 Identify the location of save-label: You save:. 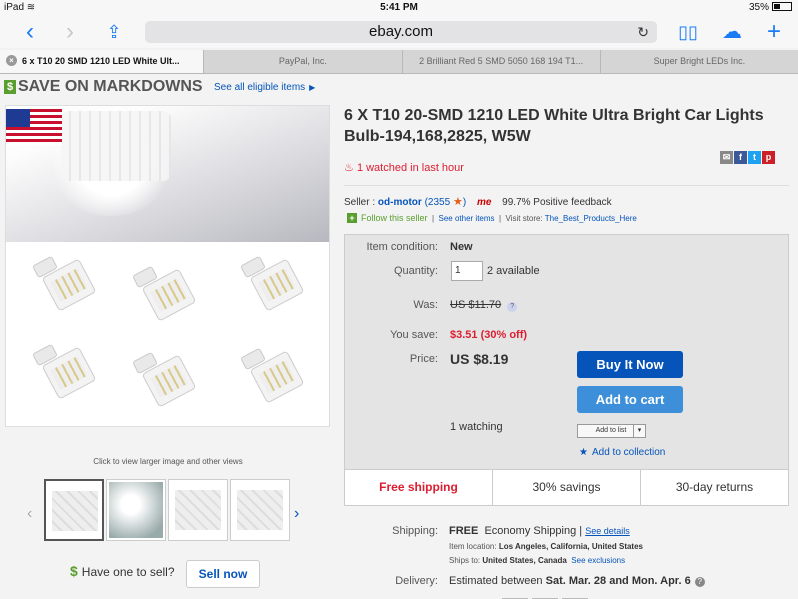
(414, 335).